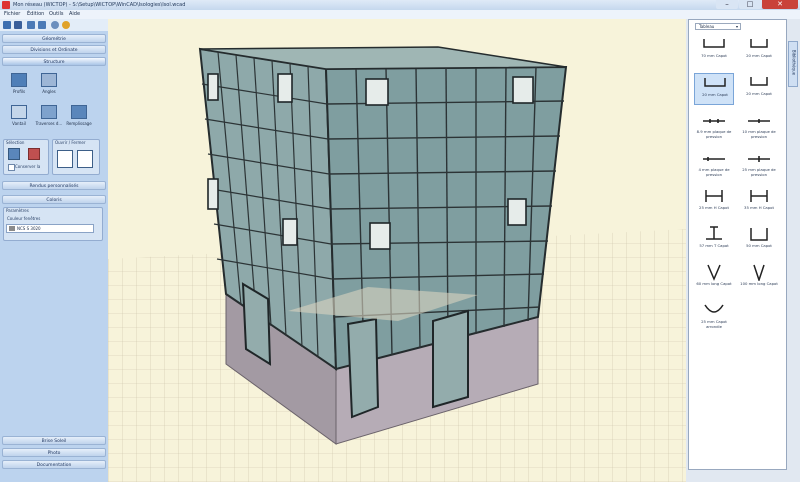 This screenshot has height=482, width=800. Describe the element at coordinates (34, 154) in the screenshot. I see `deselect-icon` at that location.